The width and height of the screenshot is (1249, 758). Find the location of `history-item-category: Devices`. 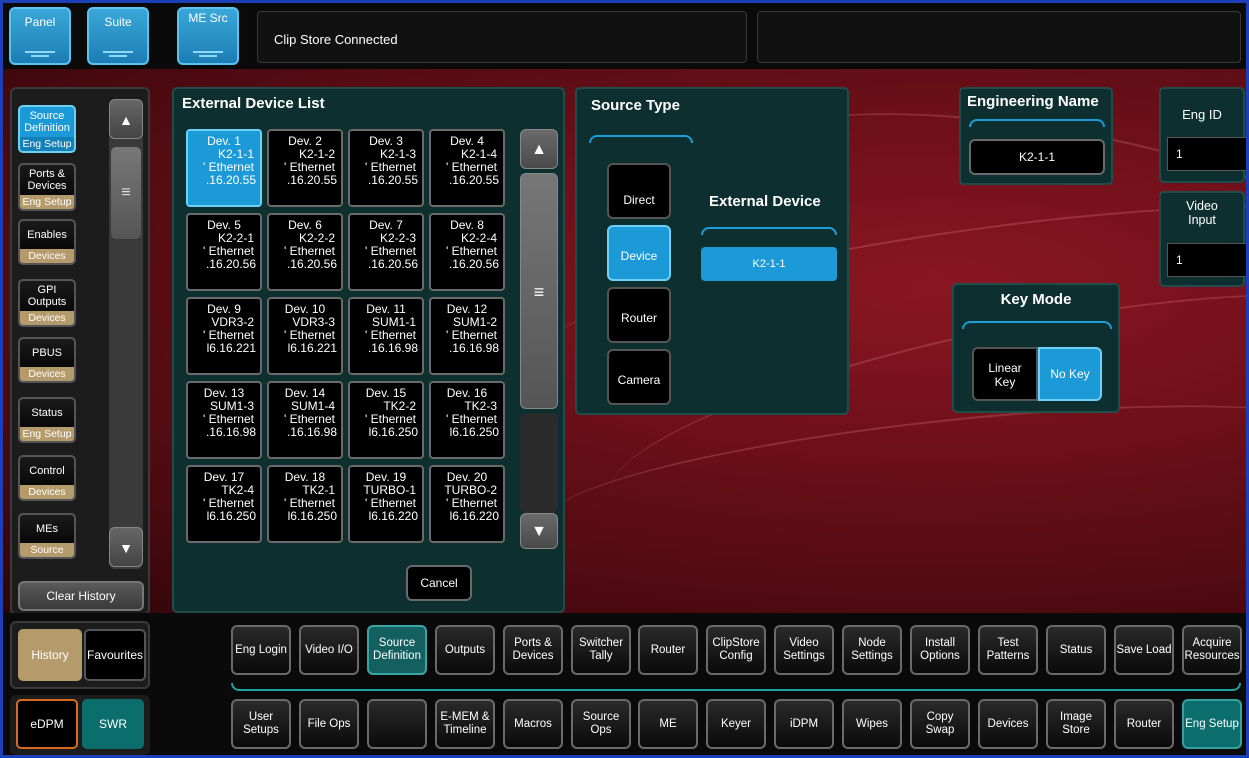

history-item-category: Devices is located at coordinates (47, 374).